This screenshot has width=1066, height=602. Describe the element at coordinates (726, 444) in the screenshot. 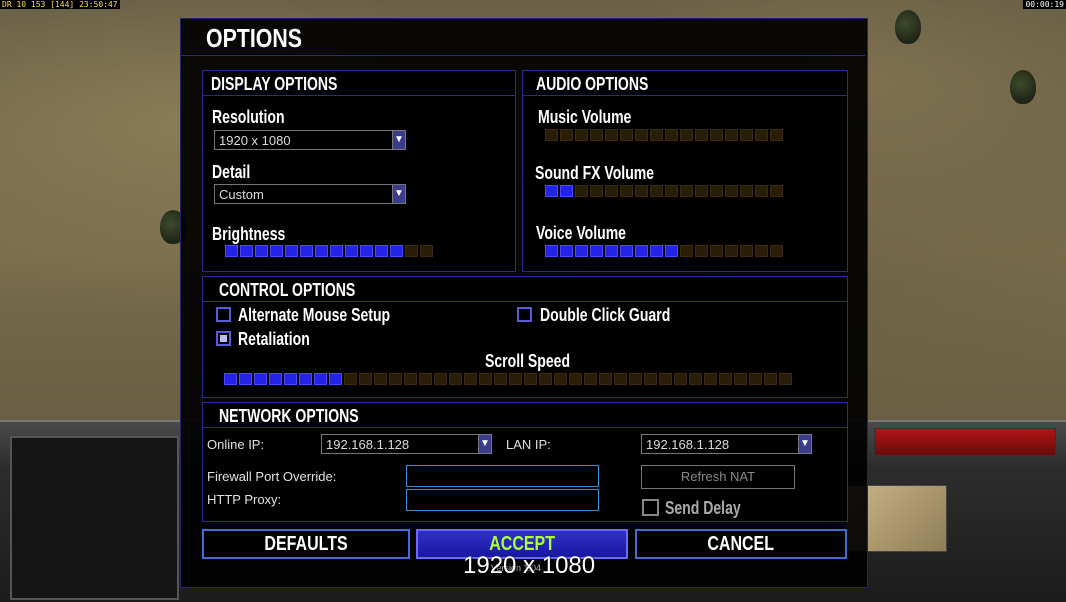

I see `lan-ip-dropdown: 192.168.1.128 ▼` at that location.